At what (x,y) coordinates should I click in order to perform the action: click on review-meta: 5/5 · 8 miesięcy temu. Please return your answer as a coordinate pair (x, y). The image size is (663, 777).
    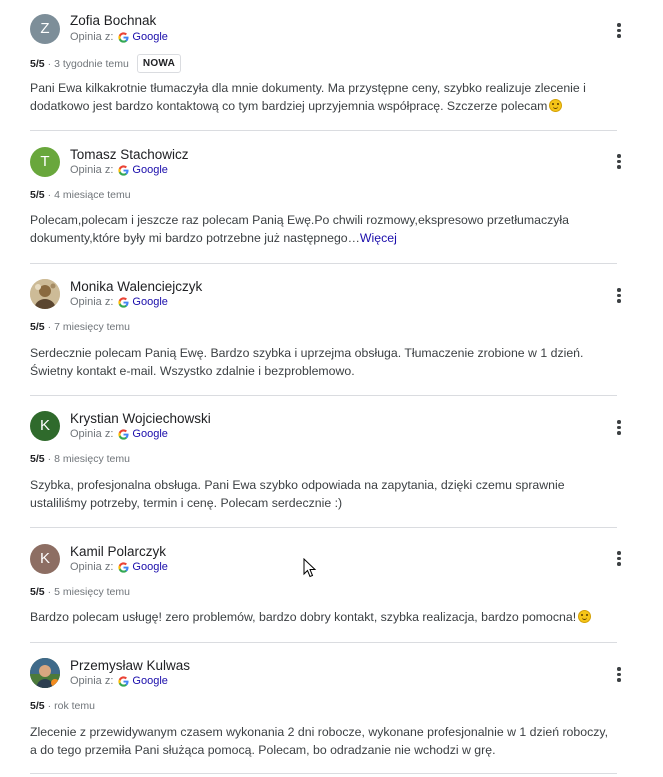
    Looking at the image, I should click on (80, 459).